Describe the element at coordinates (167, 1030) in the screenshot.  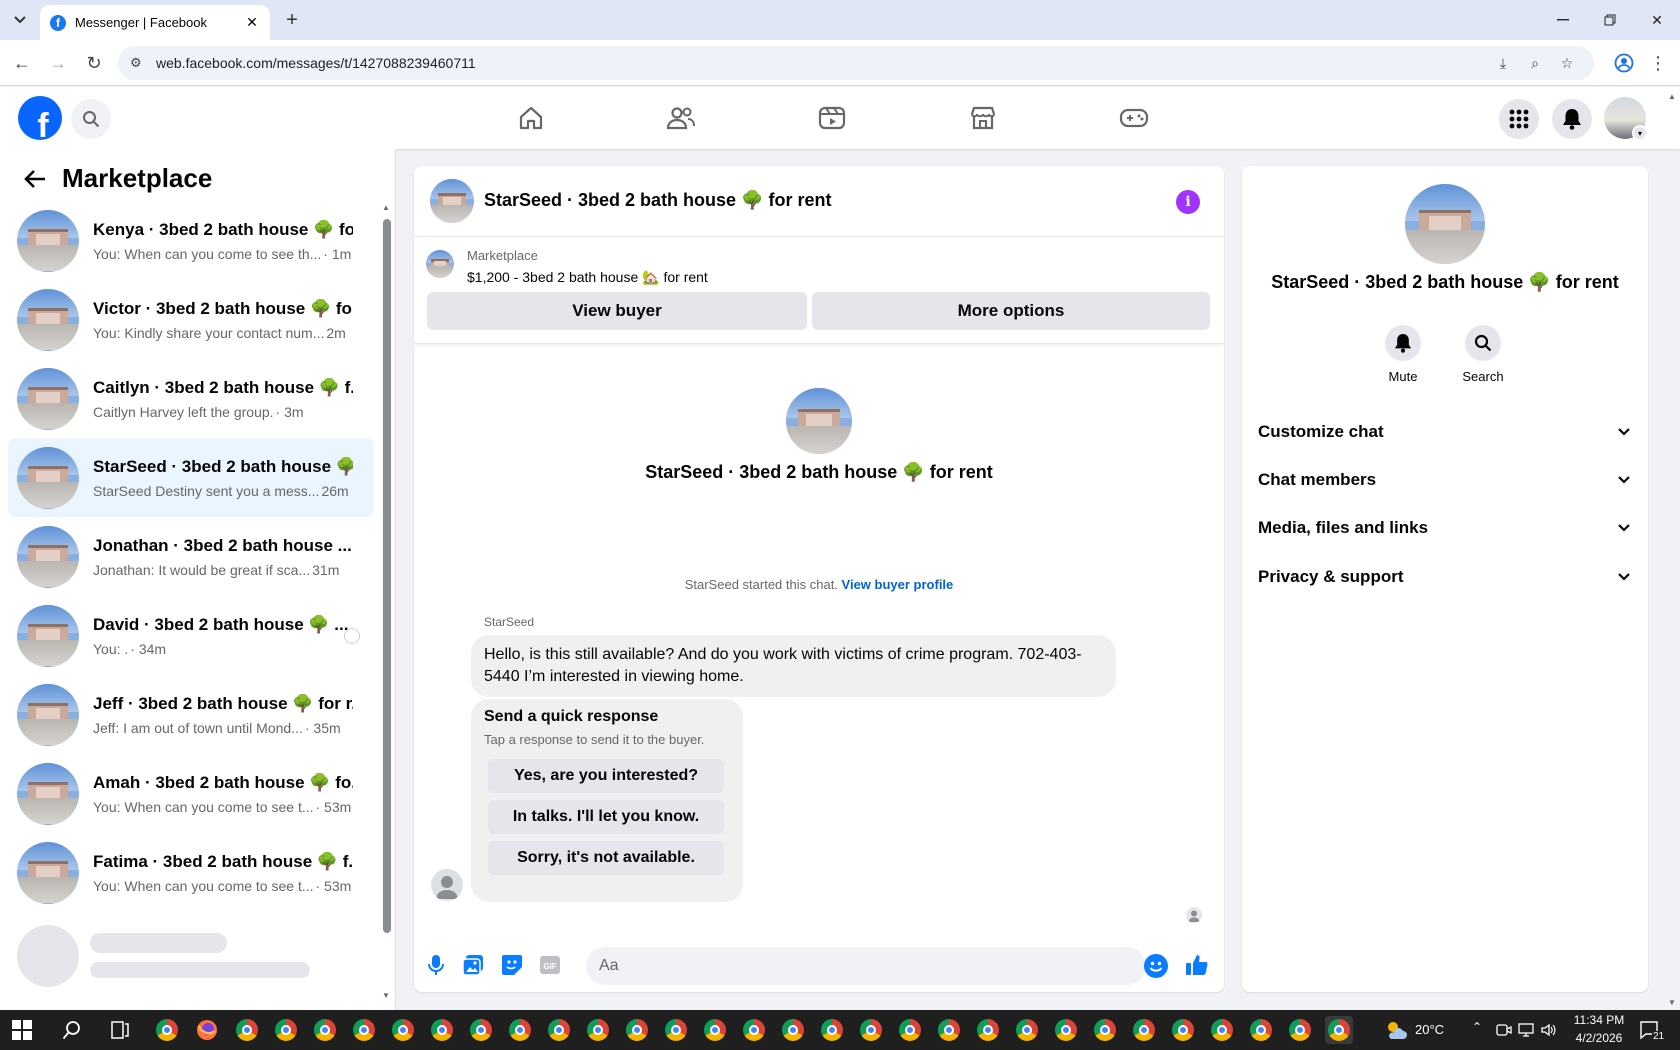
I see `chrome-profile-taskbar-icon` at that location.